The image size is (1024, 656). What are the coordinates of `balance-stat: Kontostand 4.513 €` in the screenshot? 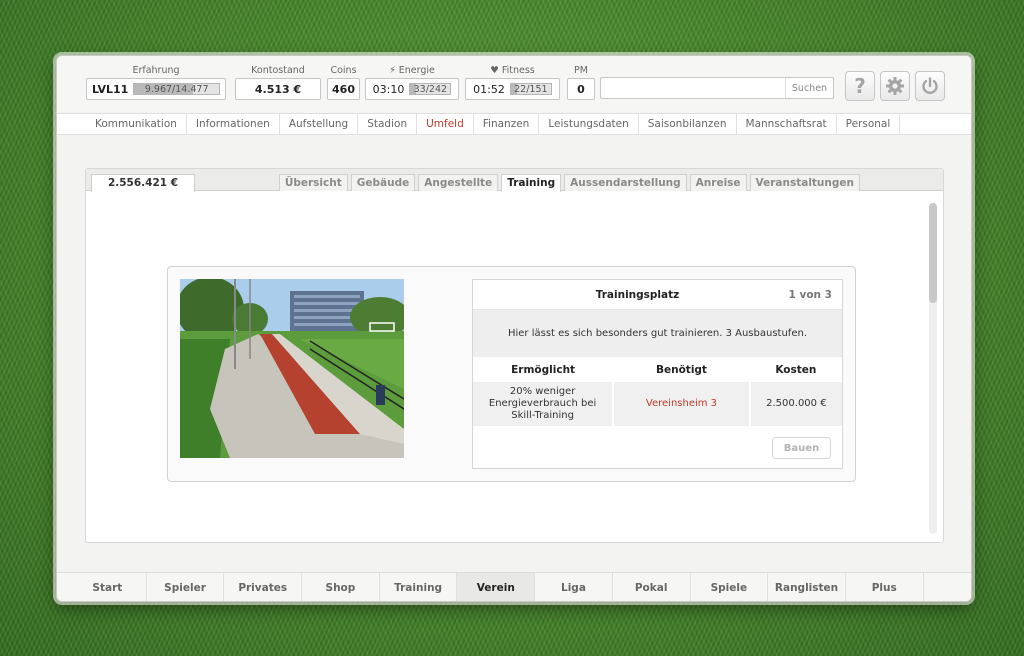 It's located at (278, 82).